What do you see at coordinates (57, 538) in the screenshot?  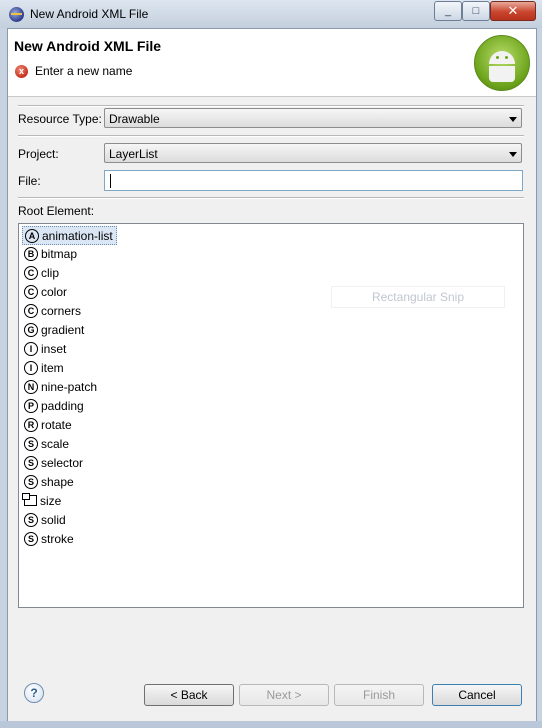 I see `list-item-label: stroke` at bounding box center [57, 538].